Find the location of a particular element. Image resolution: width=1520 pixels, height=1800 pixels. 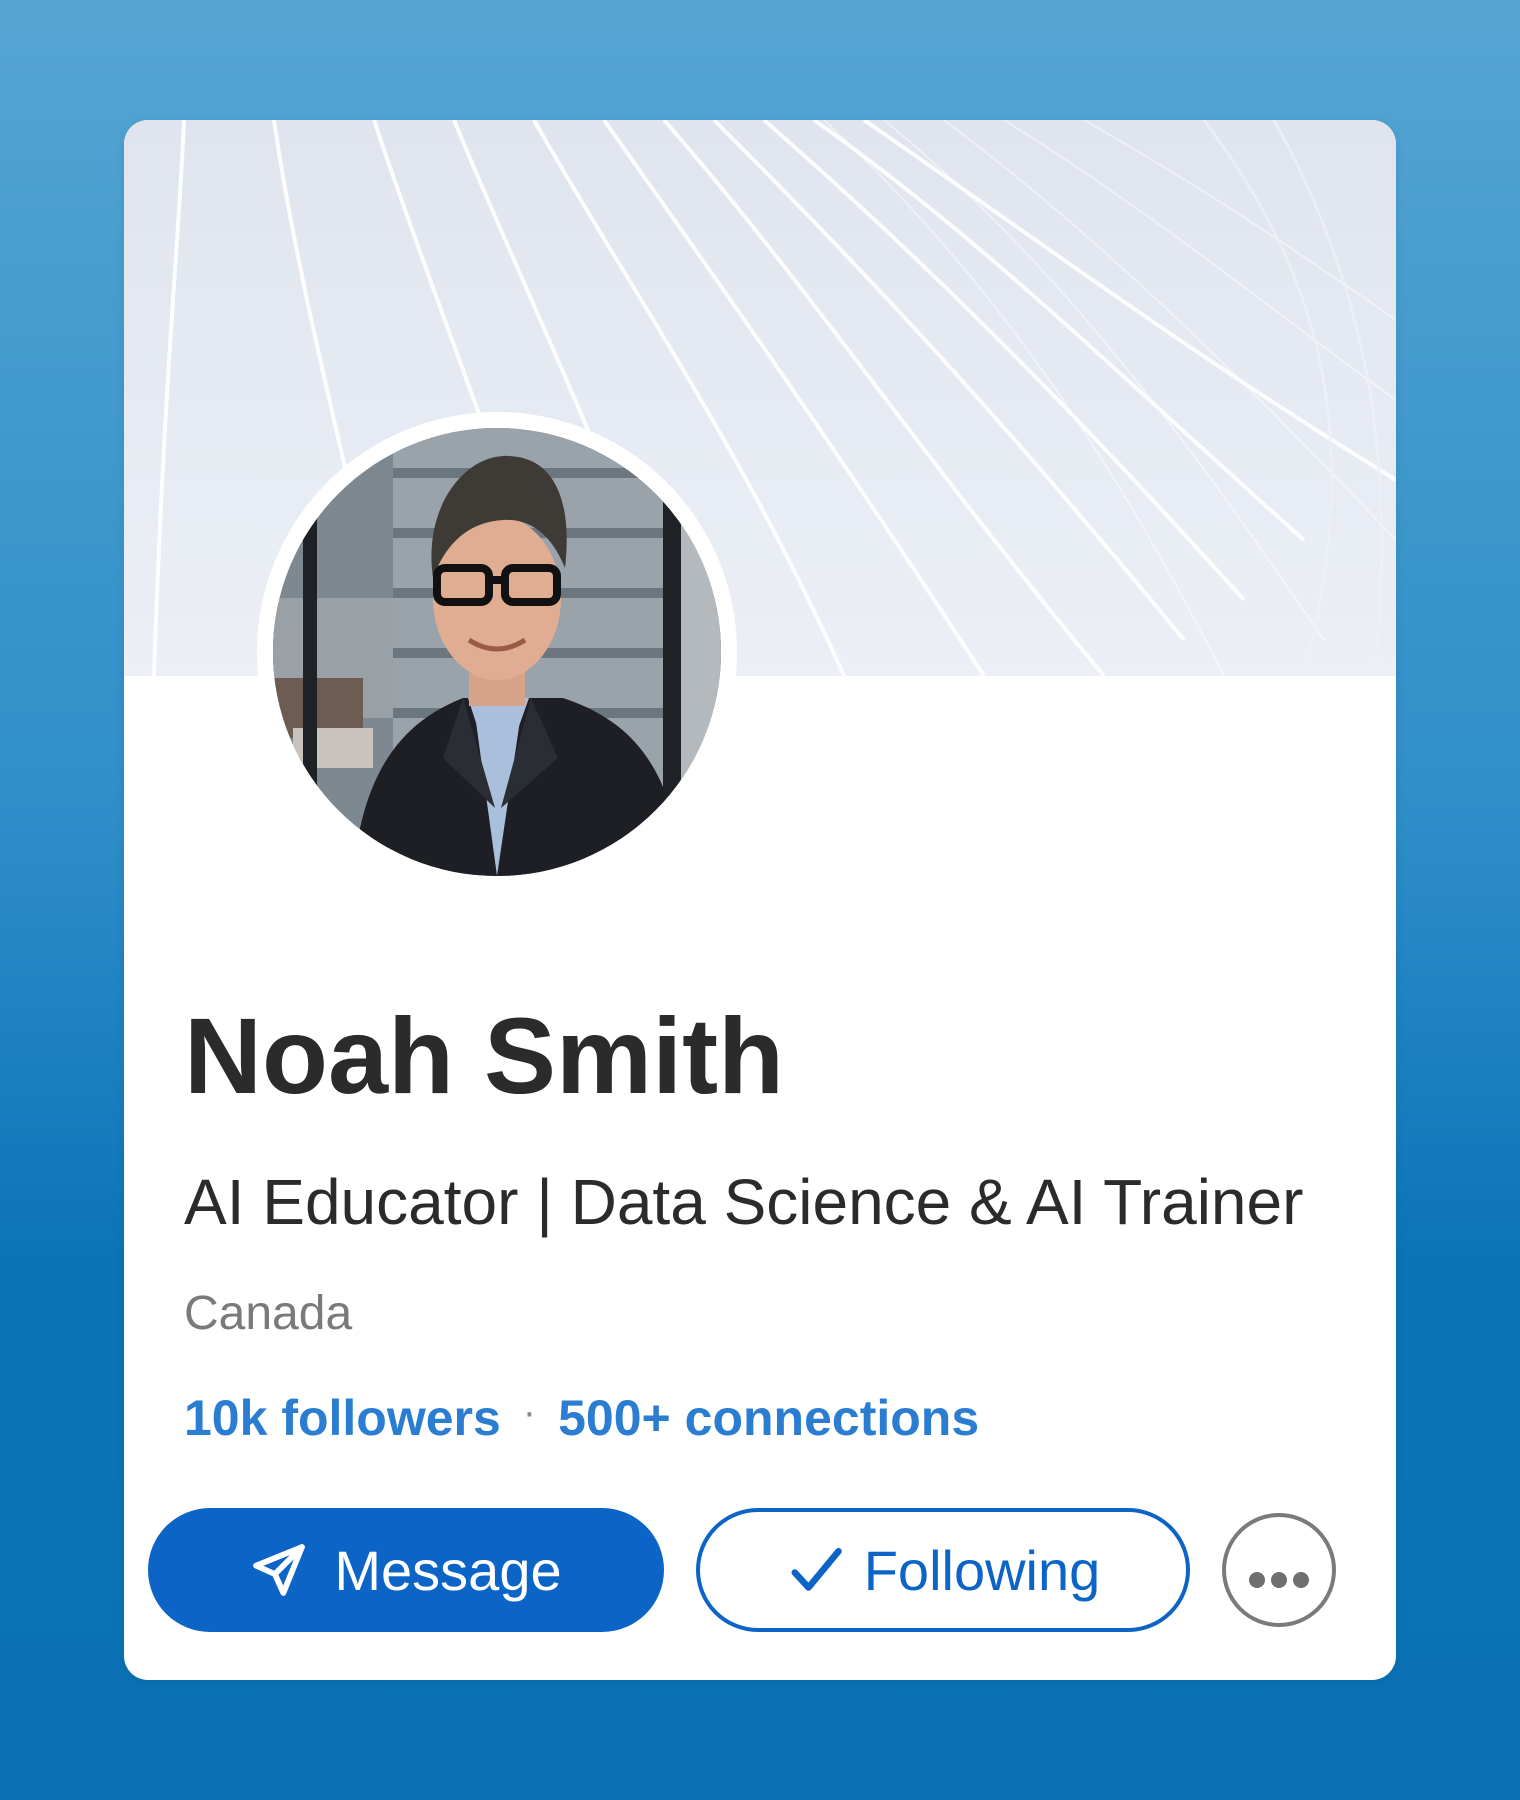

profile-actions: Message Following is located at coordinates (768, 1570).